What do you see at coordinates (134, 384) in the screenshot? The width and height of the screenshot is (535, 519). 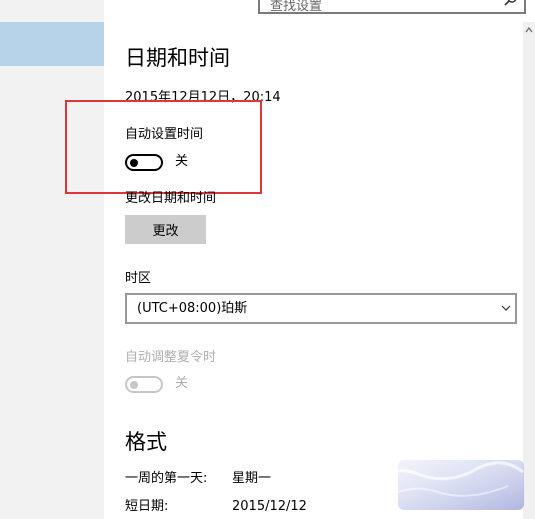 I see `toggle-knob` at bounding box center [134, 384].